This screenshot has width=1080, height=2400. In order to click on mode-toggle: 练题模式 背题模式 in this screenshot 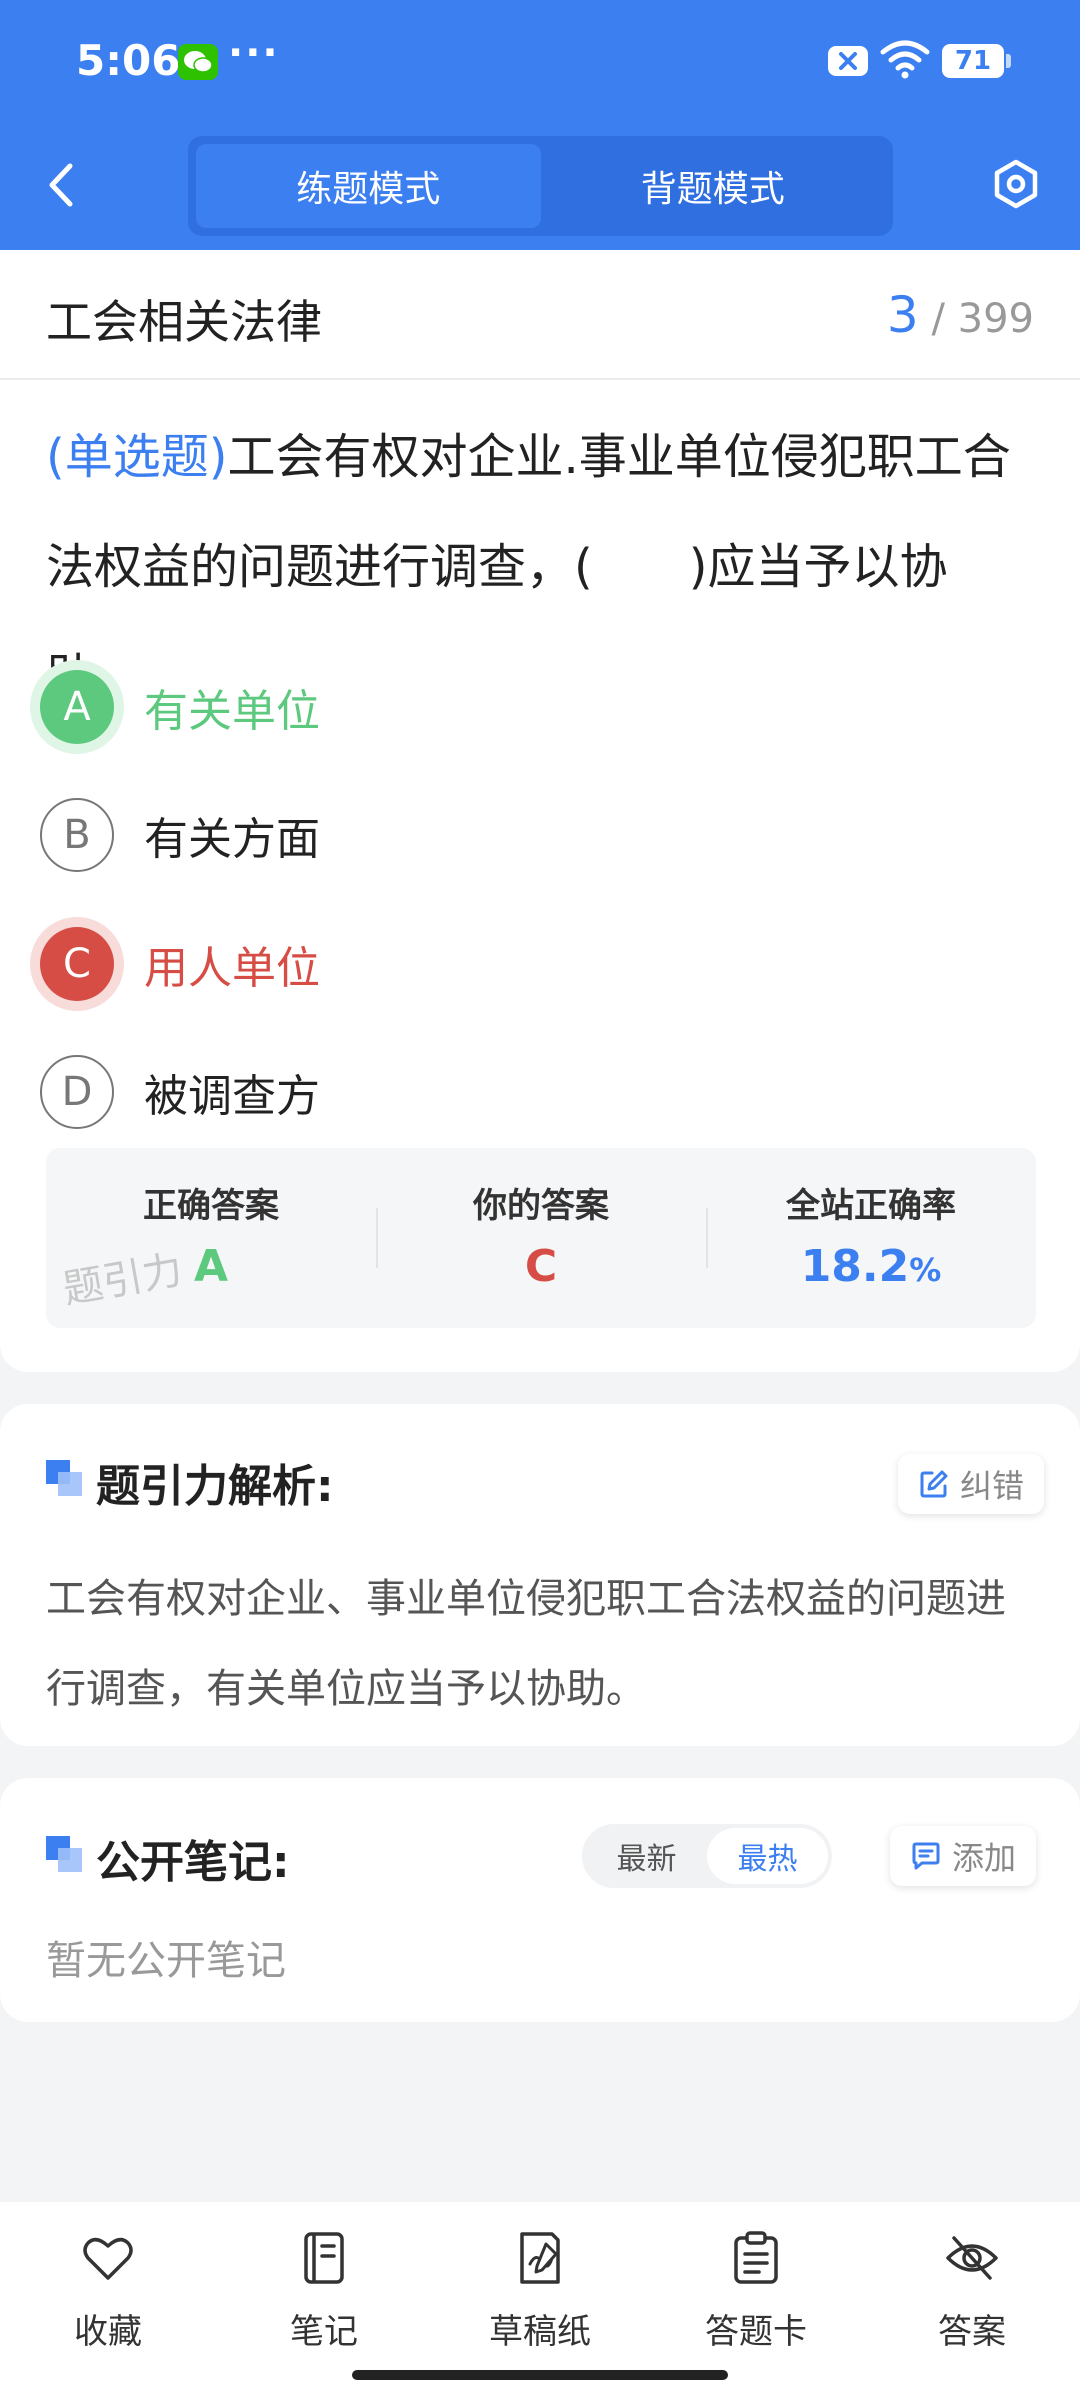, I will do `click(540, 186)`.